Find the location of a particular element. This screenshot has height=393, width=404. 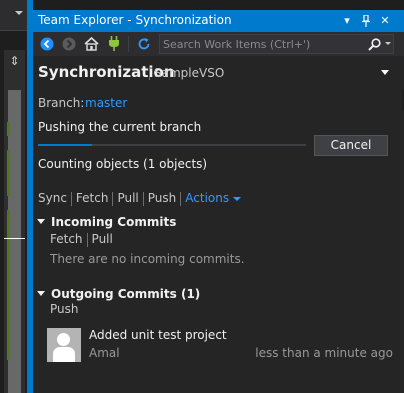

splitter-icon: ⇕ is located at coordinates (14, 61).